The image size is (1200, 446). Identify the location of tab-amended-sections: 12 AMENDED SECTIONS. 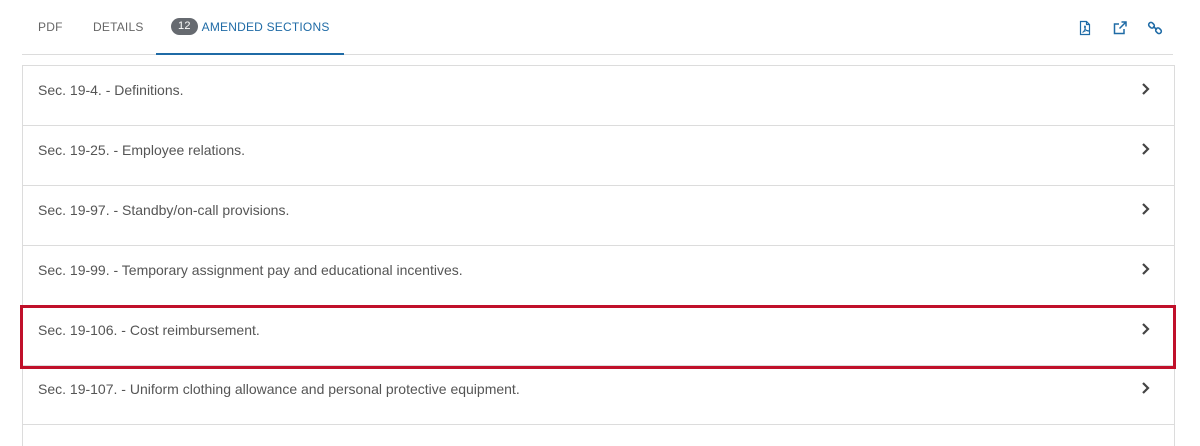
(250, 27).